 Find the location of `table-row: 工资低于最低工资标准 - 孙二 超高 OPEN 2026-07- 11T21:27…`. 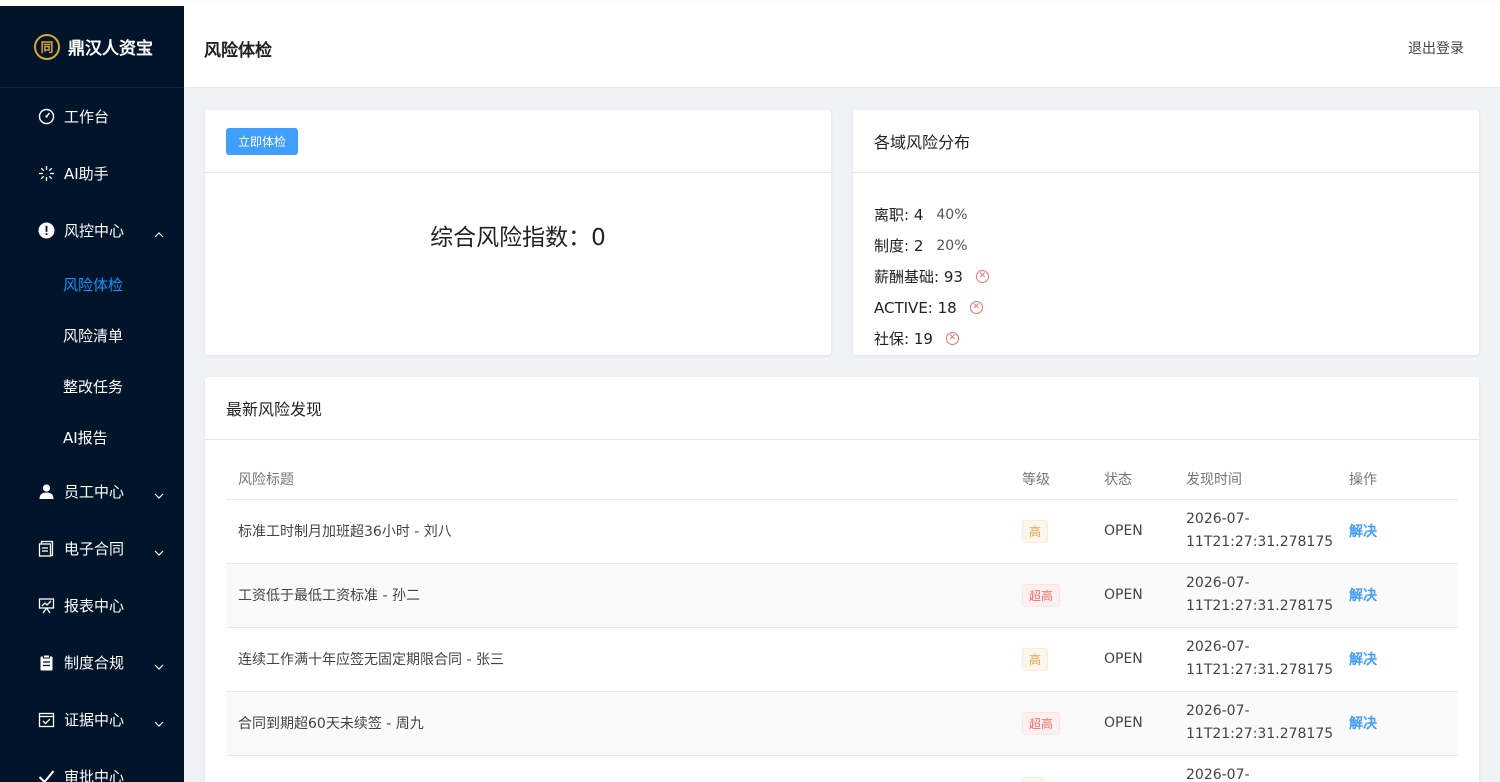

table-row: 工资低于最低工资标准 - 孙二 超高 OPEN 2026-07- 11T21:27… is located at coordinates (842, 595).